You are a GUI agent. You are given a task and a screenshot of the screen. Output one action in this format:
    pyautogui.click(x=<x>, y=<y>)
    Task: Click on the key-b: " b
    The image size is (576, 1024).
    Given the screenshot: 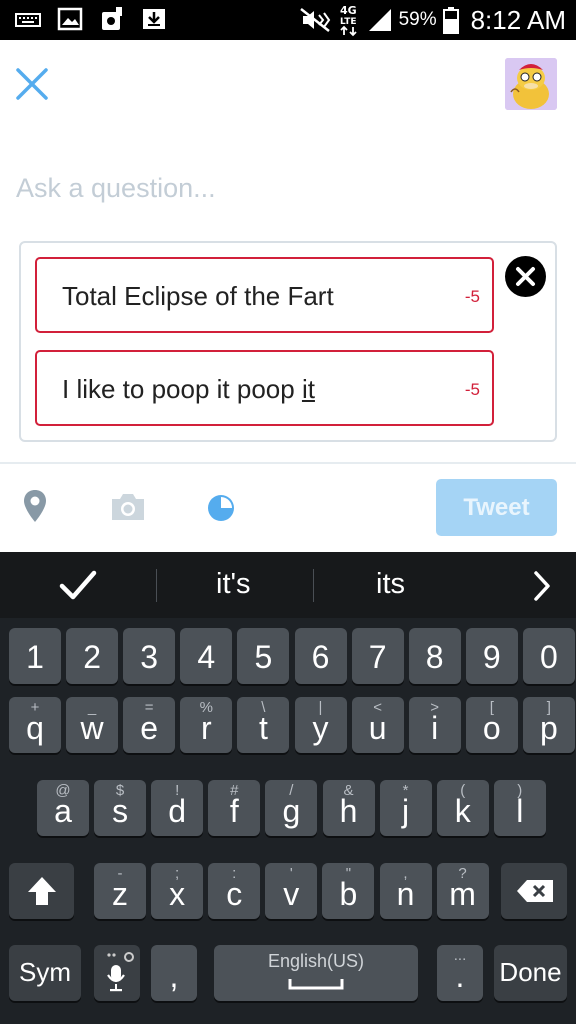 What is the action you would take?
    pyautogui.click(x=348, y=891)
    